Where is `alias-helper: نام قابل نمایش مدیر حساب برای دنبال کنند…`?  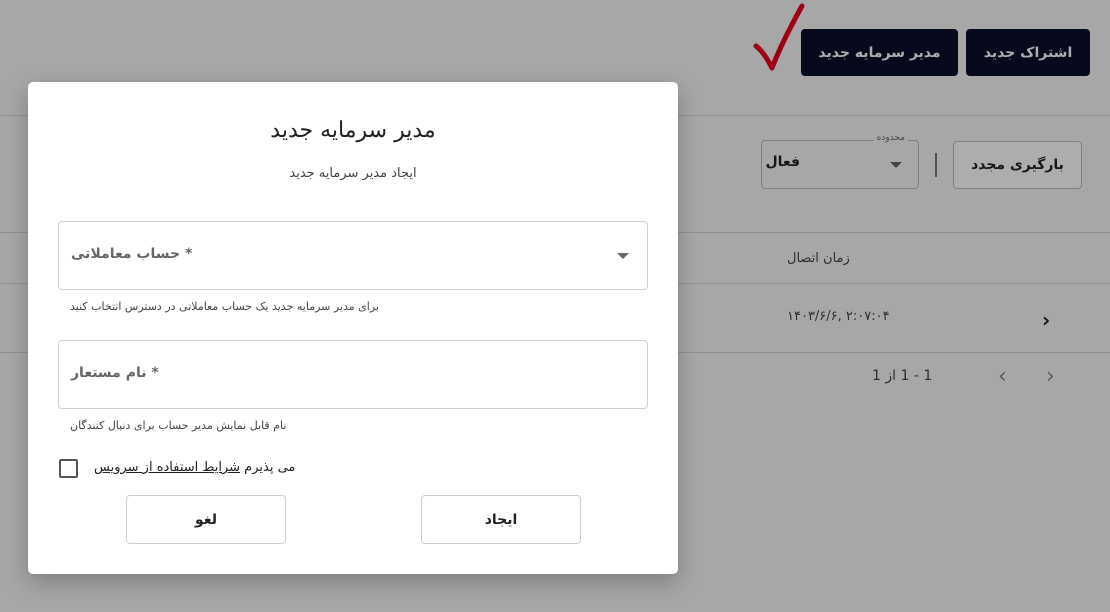
alias-helper: نام قابل نمایش مدیر حساب برای دنبال کنند… is located at coordinates (178, 425).